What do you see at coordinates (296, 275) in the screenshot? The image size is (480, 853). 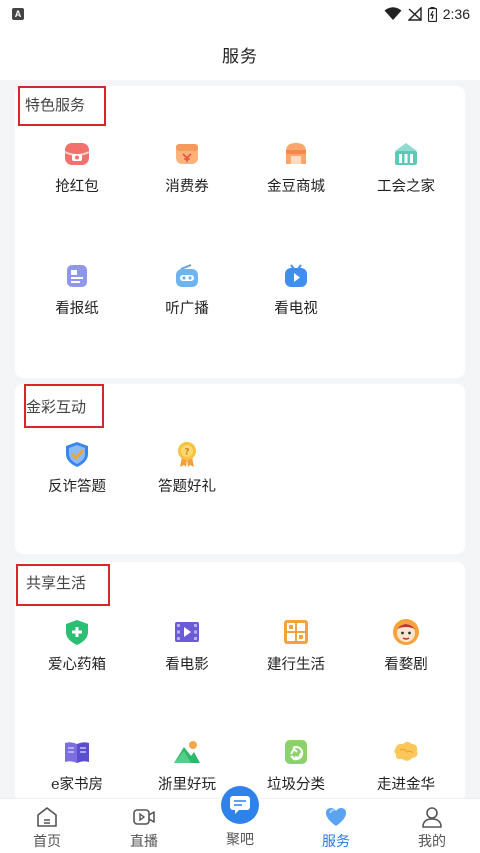 I see `tv-icon` at bounding box center [296, 275].